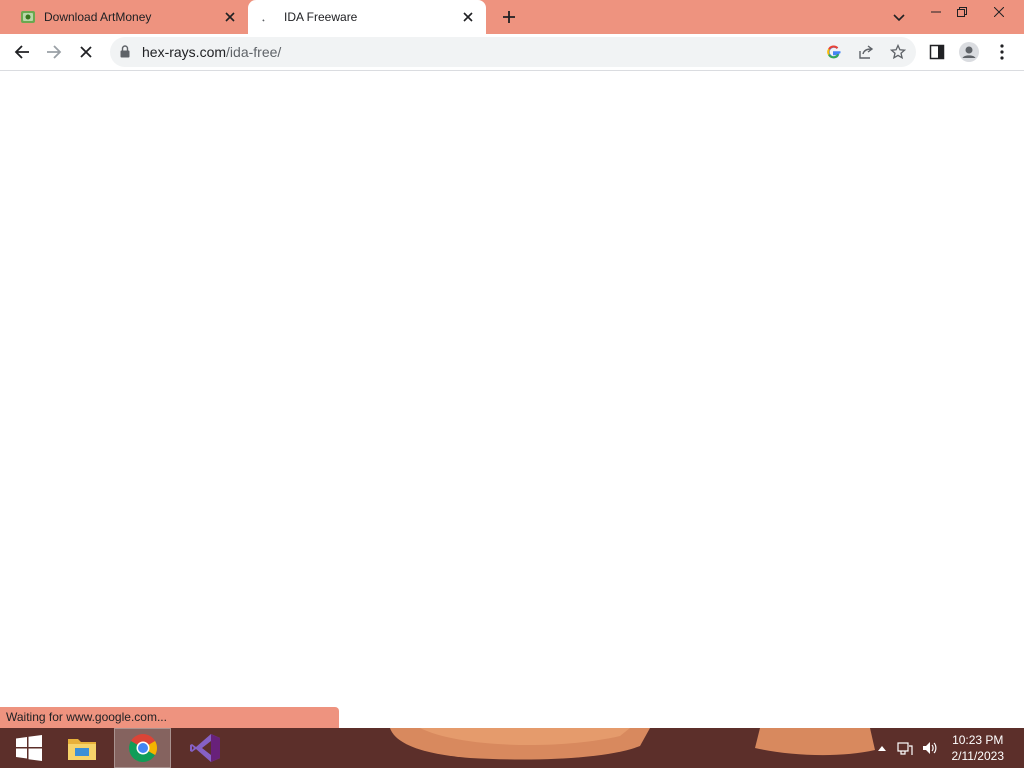 This screenshot has height=768, width=1024. I want to click on clock-date: 2/11/2023, so click(978, 756).